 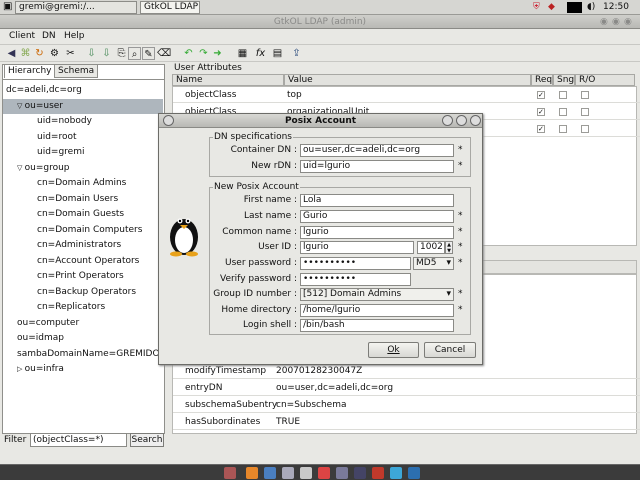 What do you see at coordinates (69, 292) in the screenshot?
I see `tree-node: cn=Backup Operators` at bounding box center [69, 292].